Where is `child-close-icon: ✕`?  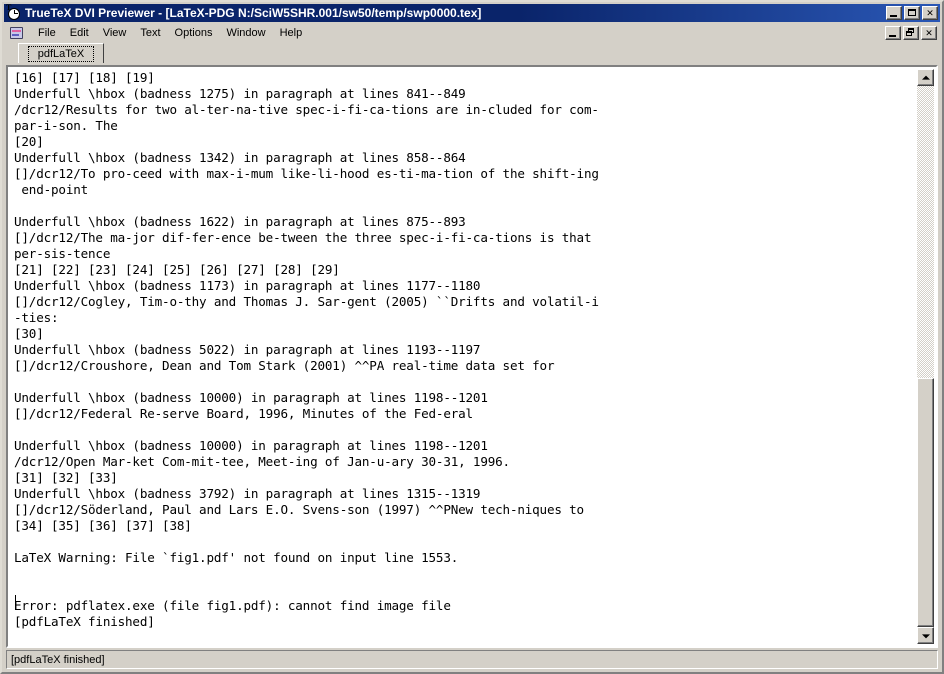
child-close-icon: ✕ is located at coordinates (929, 33).